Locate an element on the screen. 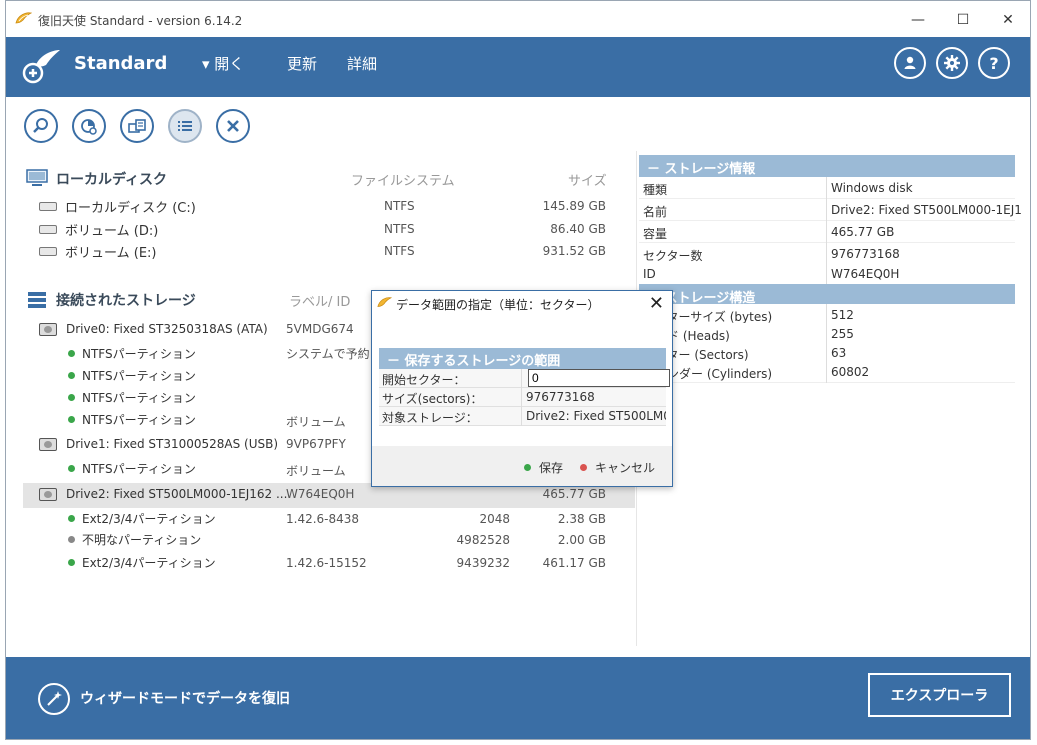 This screenshot has height=745, width=1037. partition-name: 不明なパーティション is located at coordinates (142, 540).